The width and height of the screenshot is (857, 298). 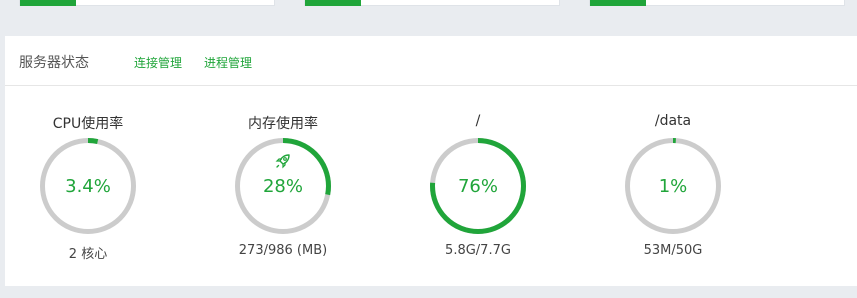 I want to click on gauge-title: /, so click(x=478, y=121).